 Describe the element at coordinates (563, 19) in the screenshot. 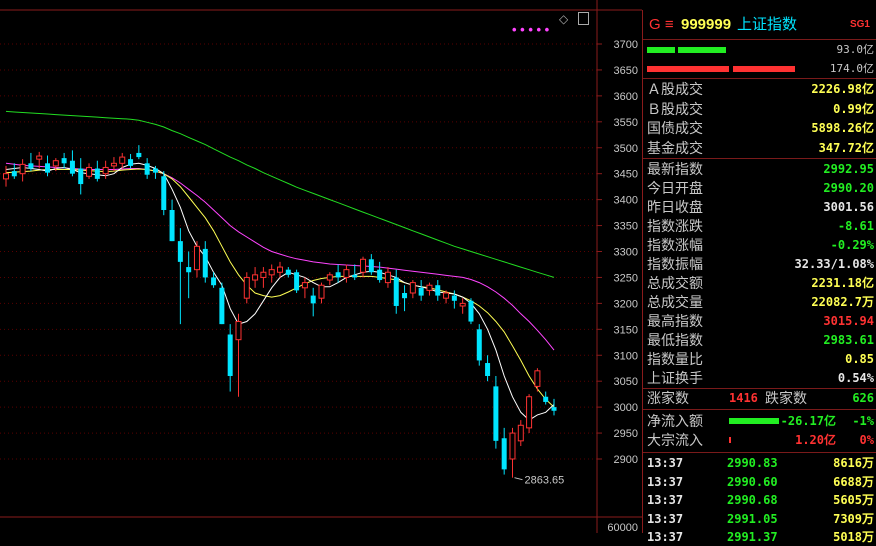

I see `diamond-icon: ◇` at that location.